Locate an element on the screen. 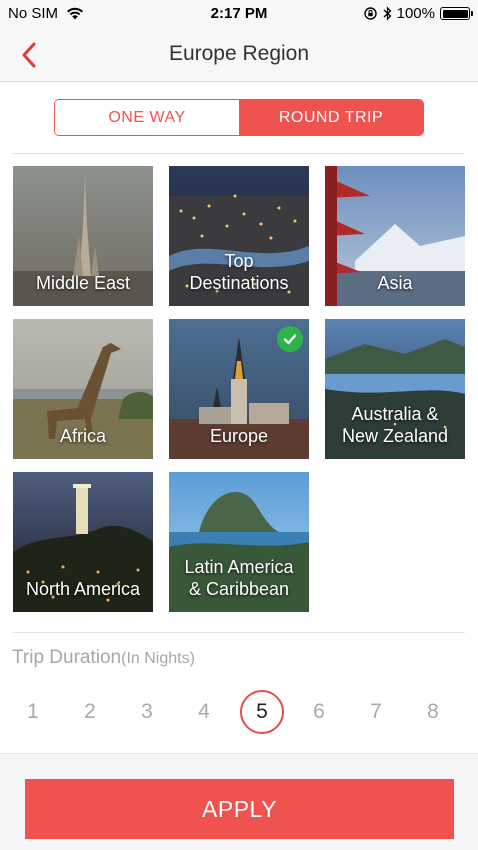 This screenshot has height=850, width=478. battery-icon is located at coordinates (456, 13).